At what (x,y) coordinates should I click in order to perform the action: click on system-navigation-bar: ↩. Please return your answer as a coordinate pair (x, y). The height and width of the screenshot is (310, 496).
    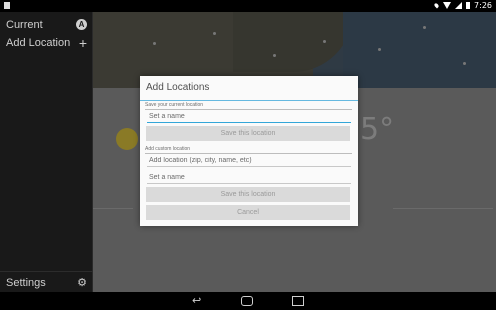
    Looking at the image, I should click on (248, 301).